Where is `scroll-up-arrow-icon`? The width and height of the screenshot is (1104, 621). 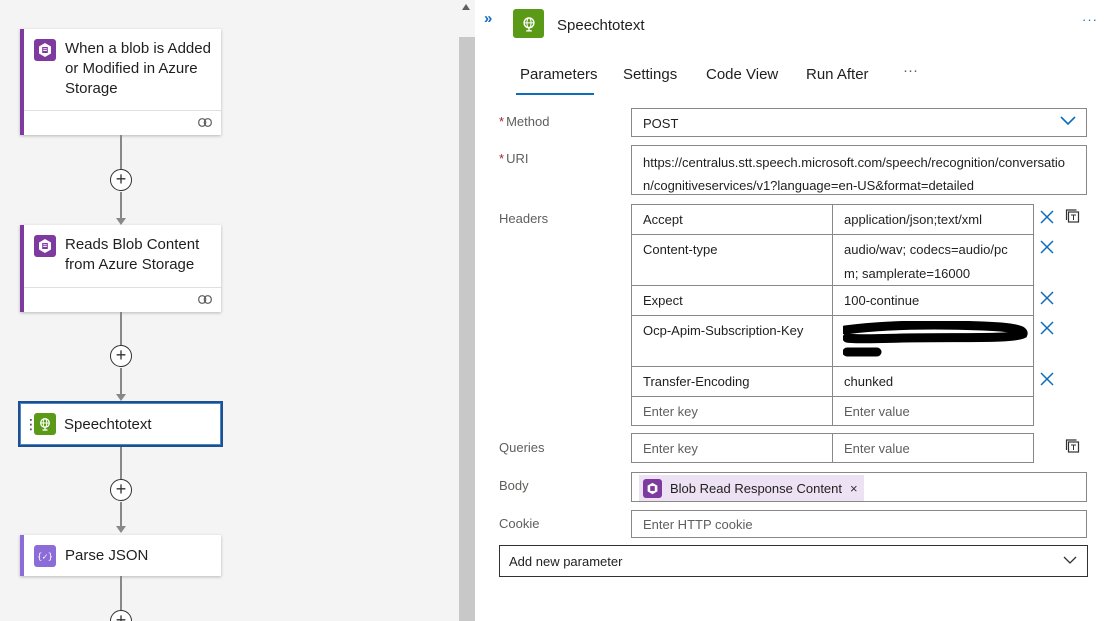
scroll-up-arrow-icon is located at coordinates (466, 7).